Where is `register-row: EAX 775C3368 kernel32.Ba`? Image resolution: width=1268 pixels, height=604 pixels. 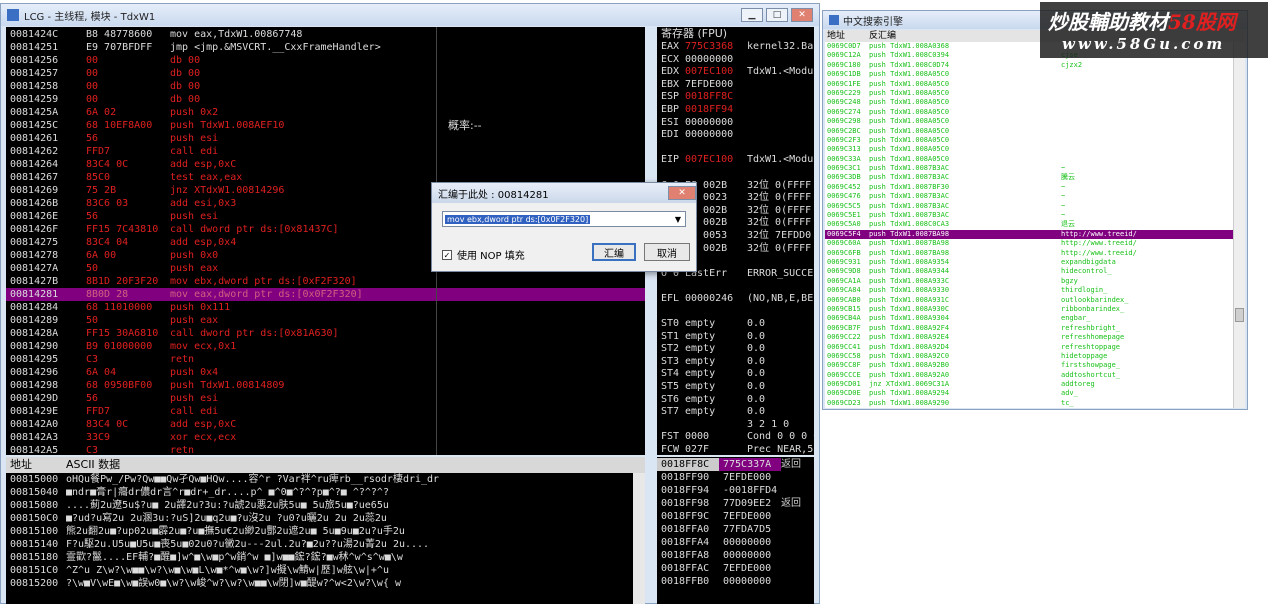
register-row: EAX 775C3368 kernel32.Ba is located at coordinates (735, 47).